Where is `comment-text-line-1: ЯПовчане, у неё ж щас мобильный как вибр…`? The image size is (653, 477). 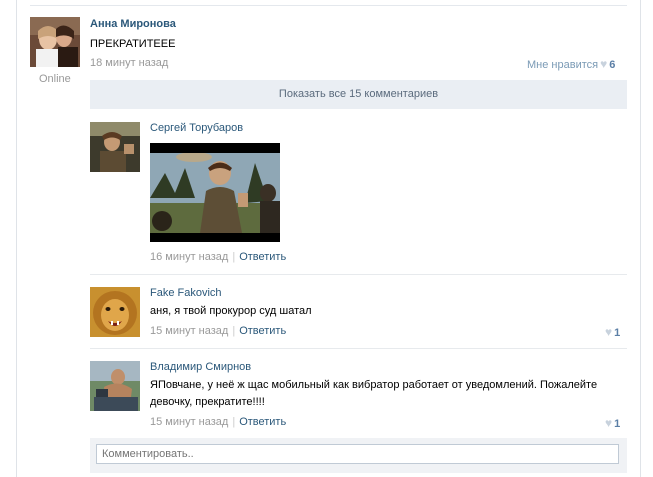
comment-text-line-1: ЯПовчане, у неё ж щас мобильный как вибр… is located at coordinates (374, 385).